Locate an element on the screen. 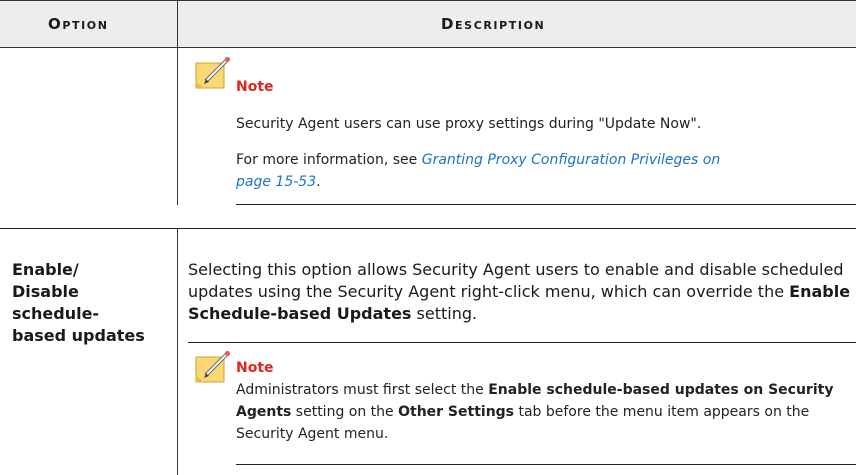  column-header-option: Option is located at coordinates (78, 24).